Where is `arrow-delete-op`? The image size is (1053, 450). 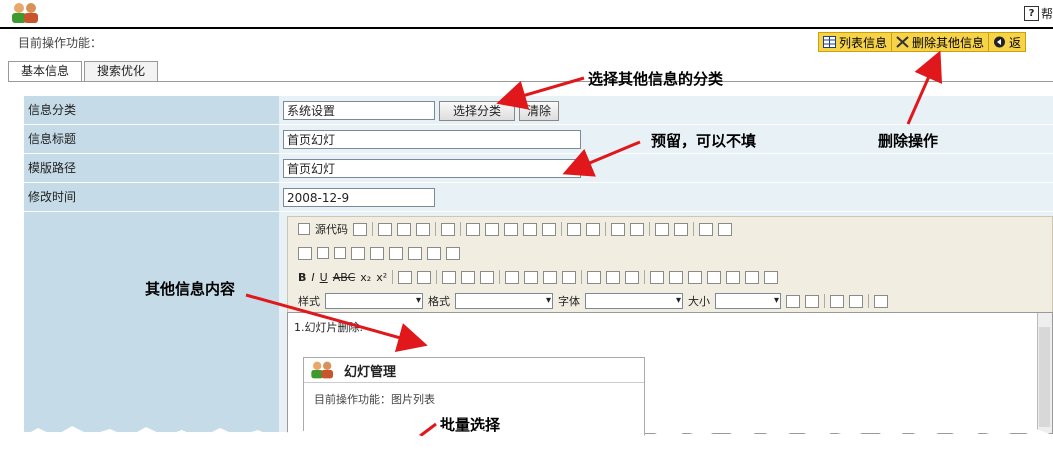
arrow-delete-op is located at coordinates (924, 87).